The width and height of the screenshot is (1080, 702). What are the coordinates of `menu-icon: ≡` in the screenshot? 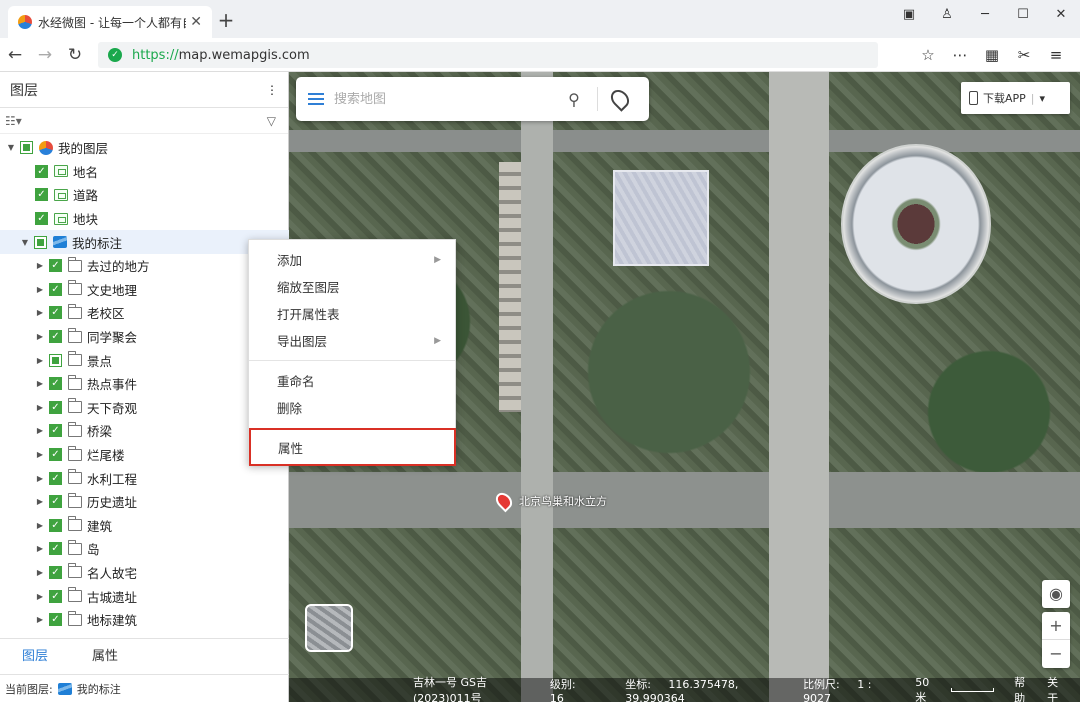 It's located at (1056, 55).